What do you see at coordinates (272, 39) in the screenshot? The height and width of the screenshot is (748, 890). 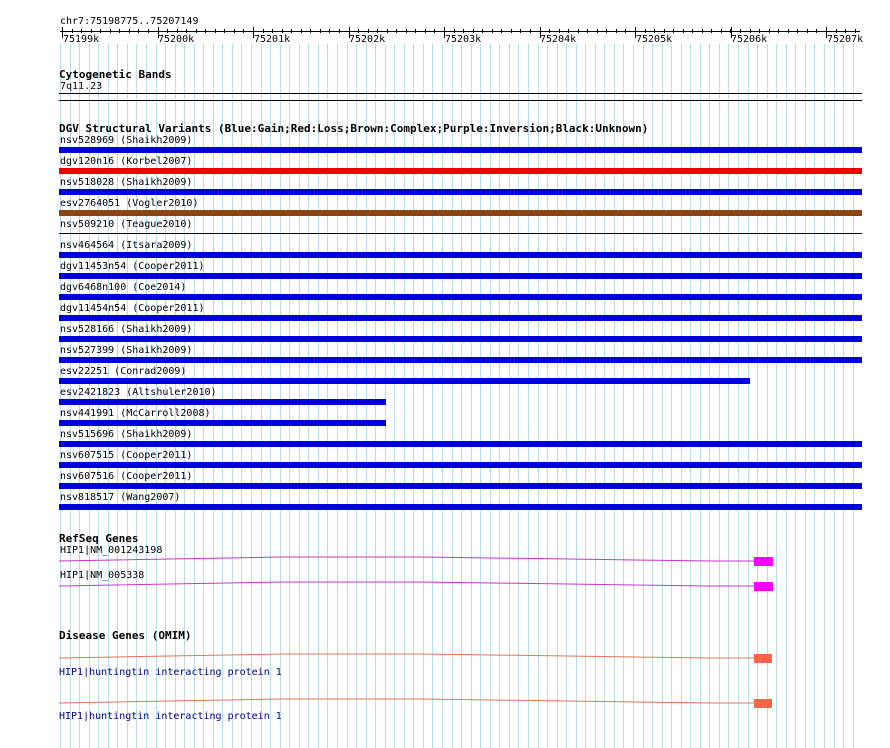 I see `ruler-tick-label: 75201k` at bounding box center [272, 39].